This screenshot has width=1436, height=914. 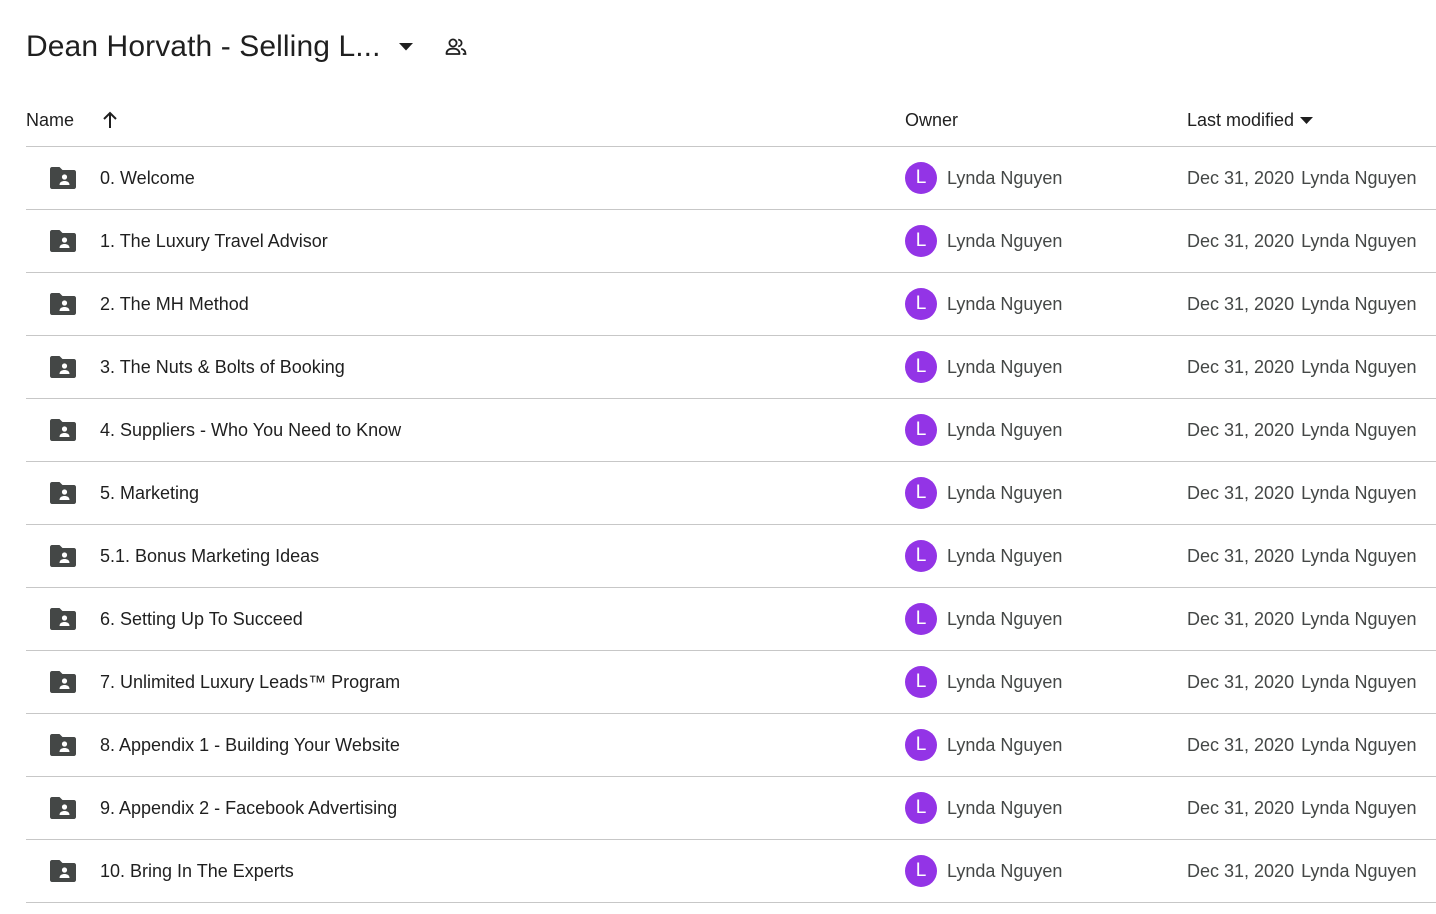 I want to click on column-header-owner: Owner, so click(x=931, y=120).